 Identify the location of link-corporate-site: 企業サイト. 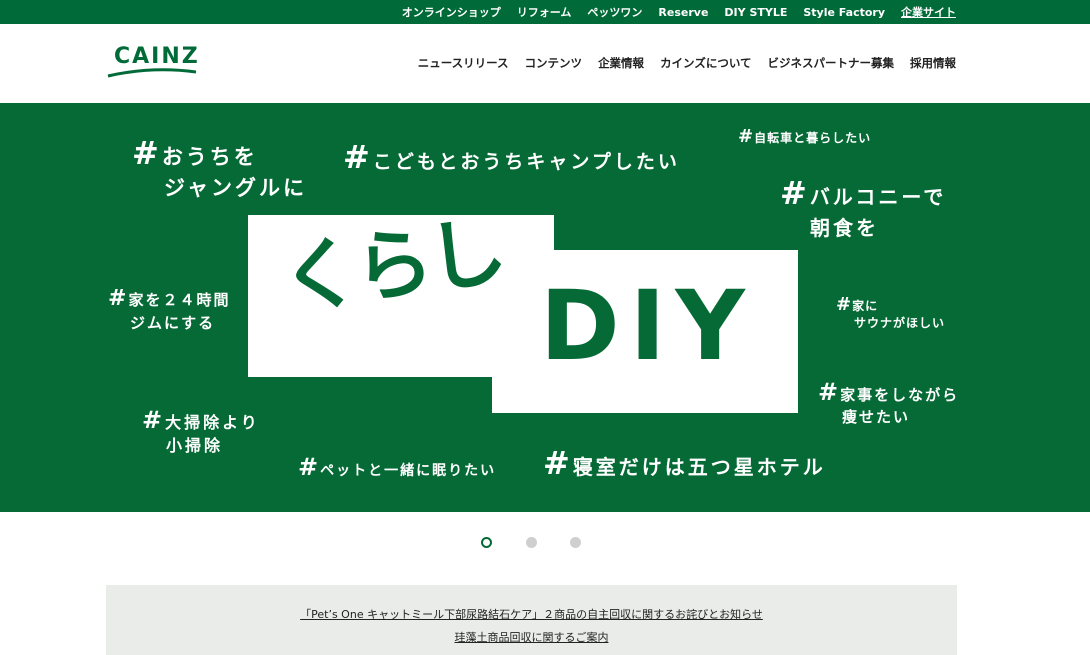
(928, 12).